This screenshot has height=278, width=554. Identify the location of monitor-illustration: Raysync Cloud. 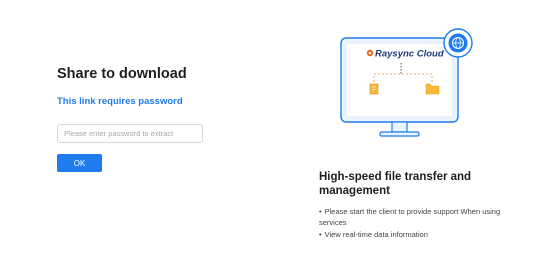
(406, 82).